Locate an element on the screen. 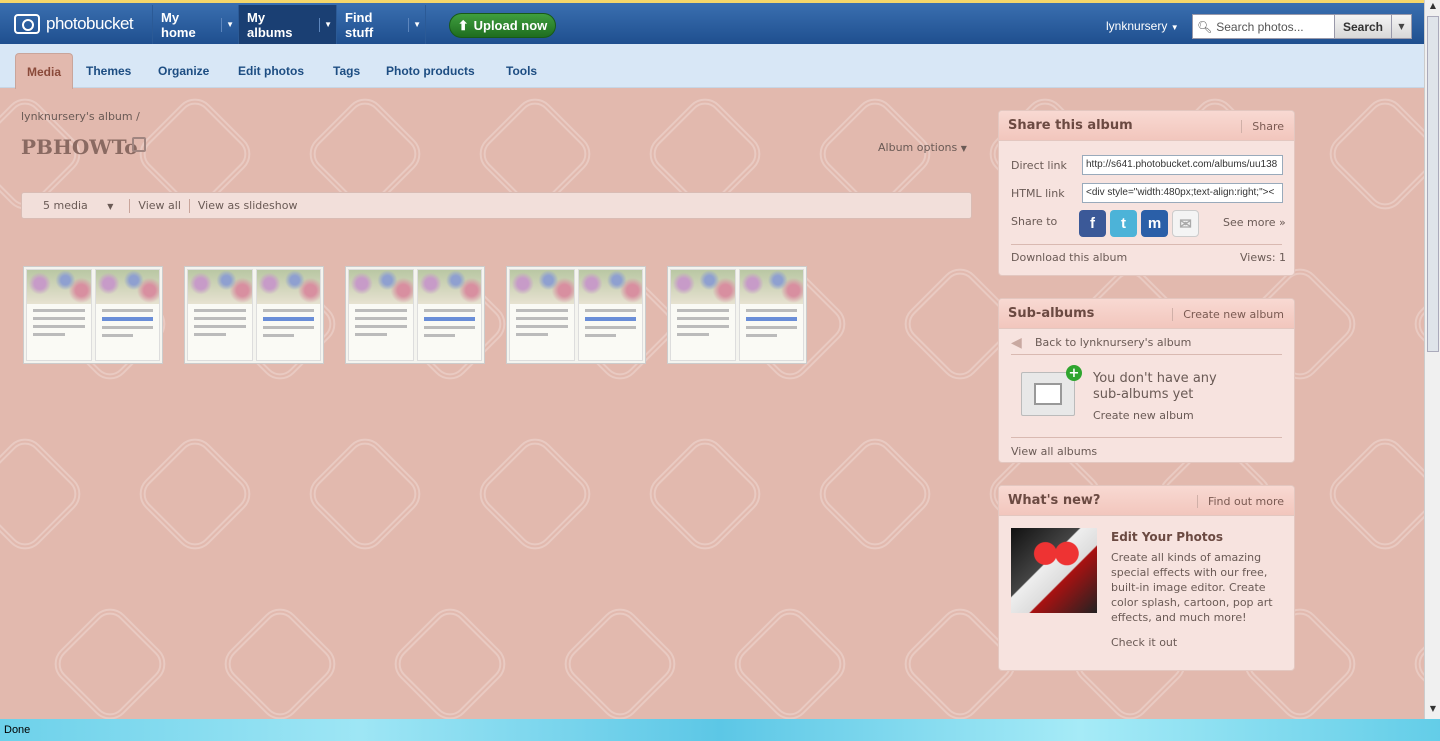 The height and width of the screenshot is (741, 1440). media-count-dropdown: 5 media ▼ is located at coordinates (75, 205).